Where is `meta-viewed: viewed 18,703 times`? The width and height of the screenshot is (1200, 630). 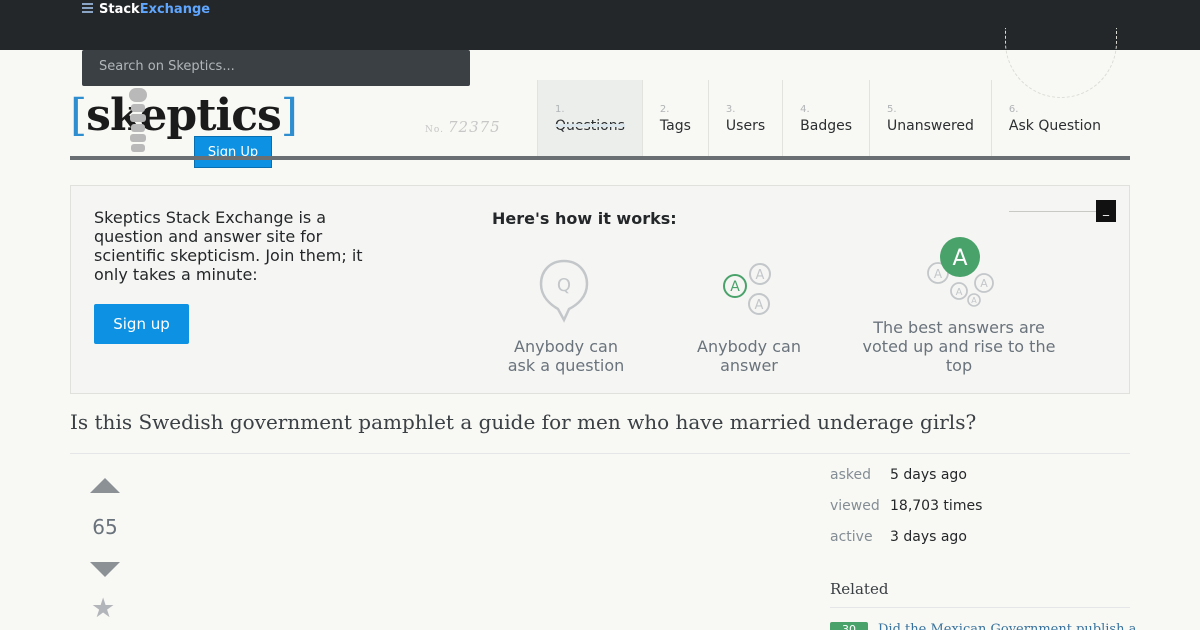
meta-viewed: viewed 18,703 times is located at coordinates (906, 506).